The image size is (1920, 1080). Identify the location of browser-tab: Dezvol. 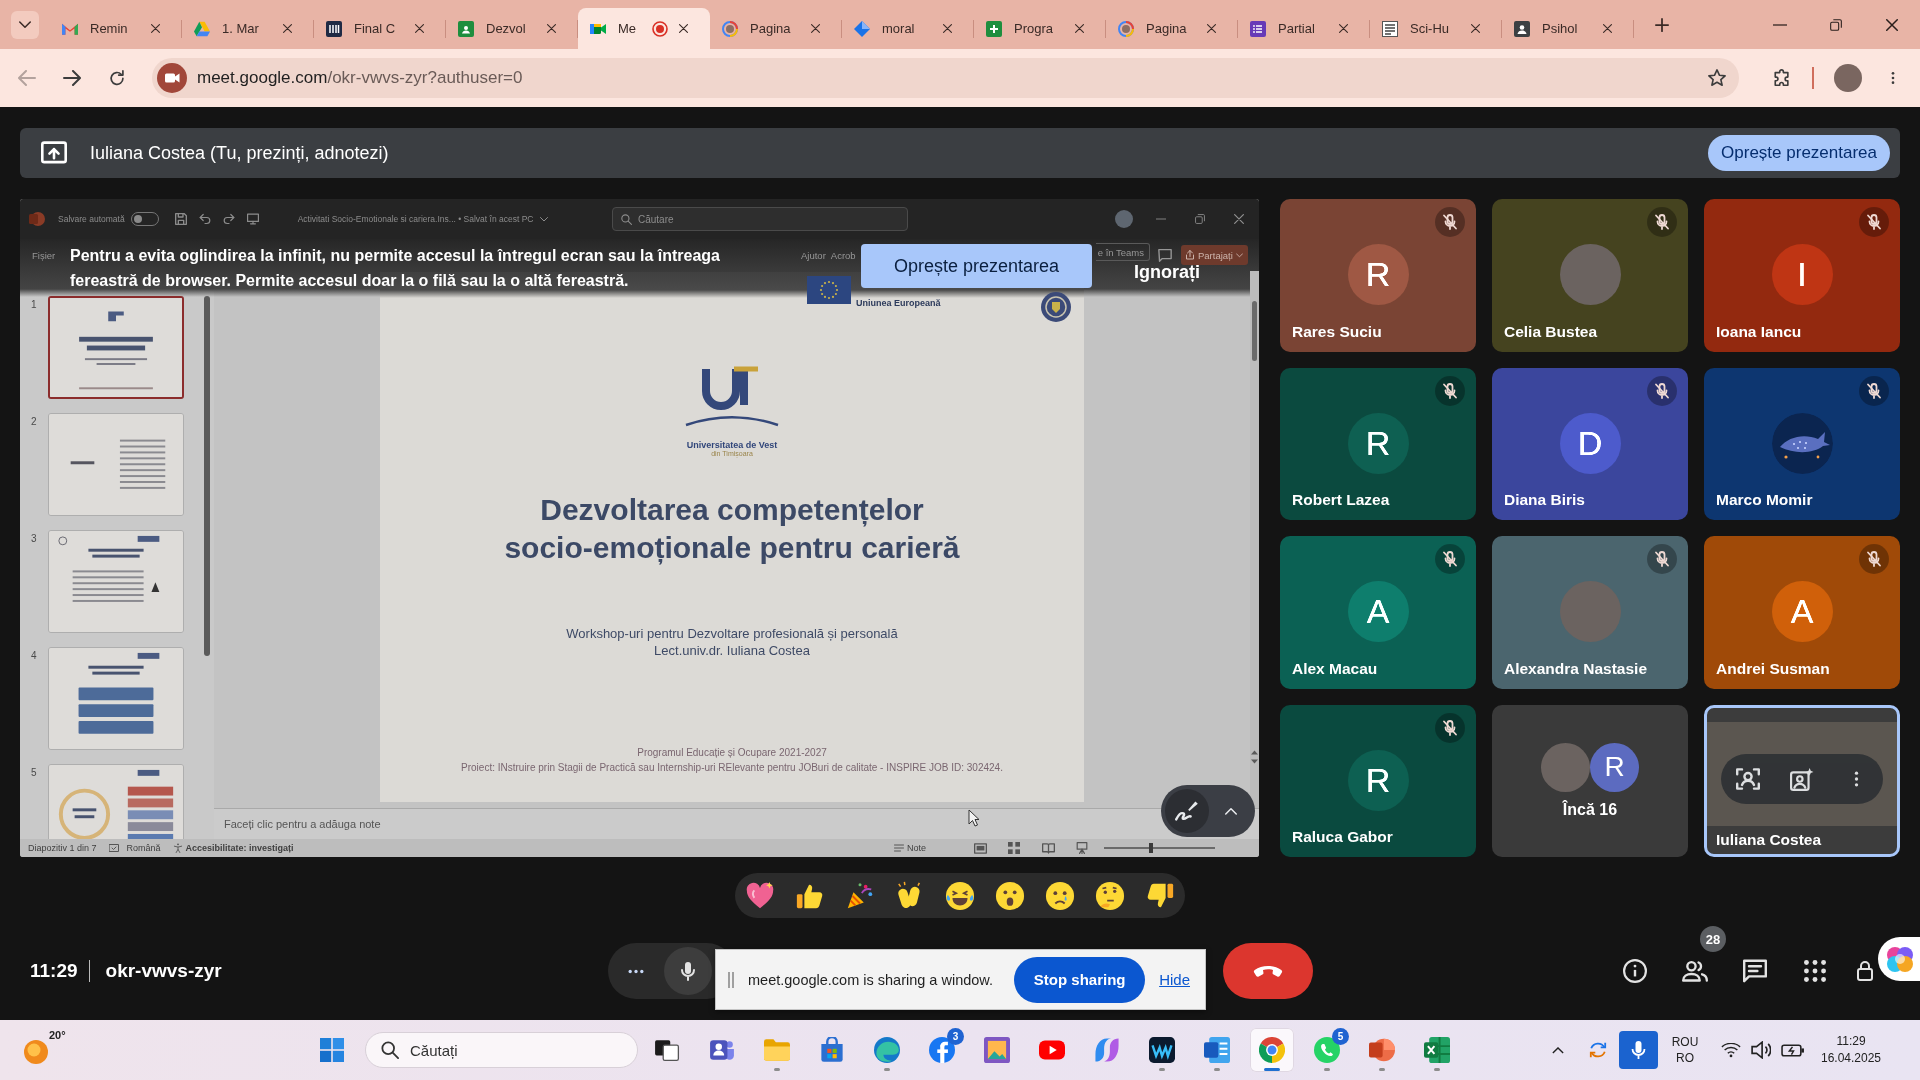
(512, 28).